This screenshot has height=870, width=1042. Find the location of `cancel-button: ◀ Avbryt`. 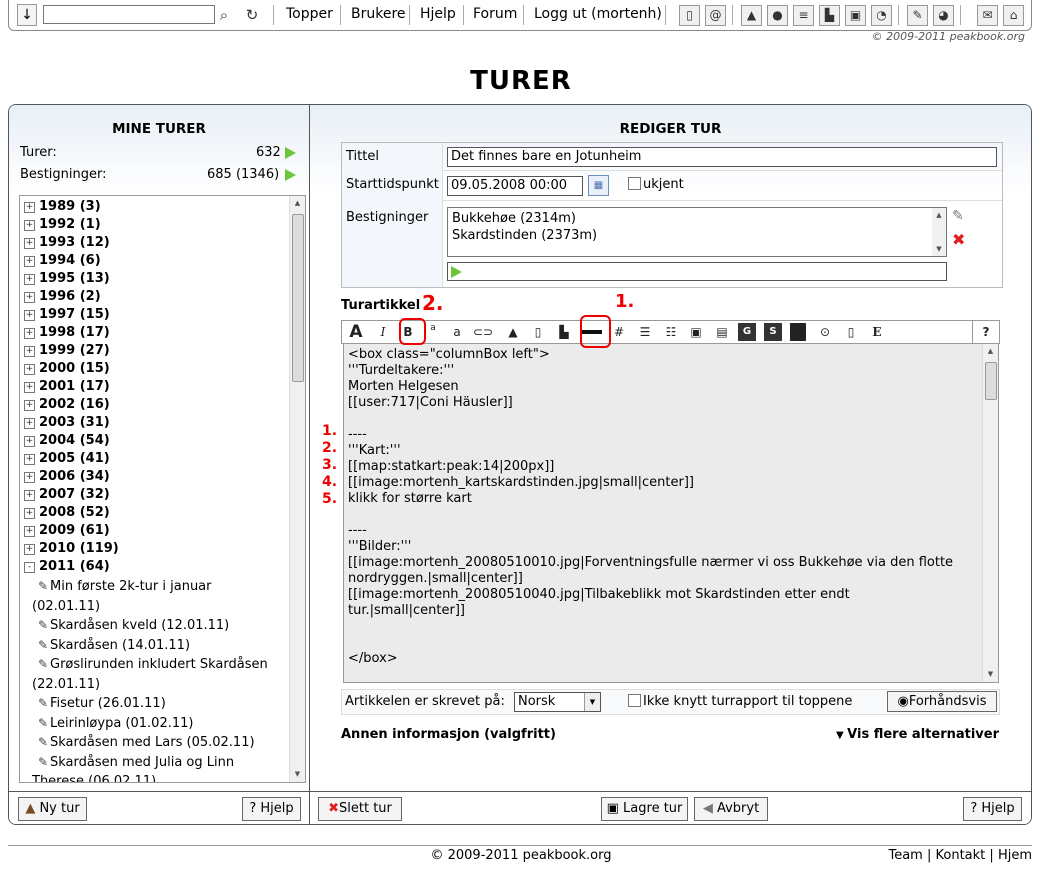

cancel-button: ◀ Avbryt is located at coordinates (731, 809).